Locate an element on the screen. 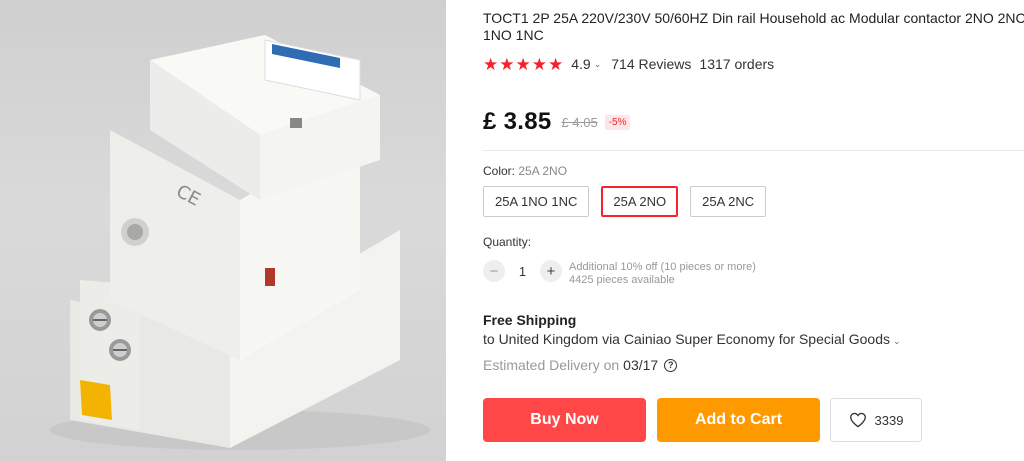  bulk-discount-text: Additional 10% off (10 pieces or more) is located at coordinates (662, 267).